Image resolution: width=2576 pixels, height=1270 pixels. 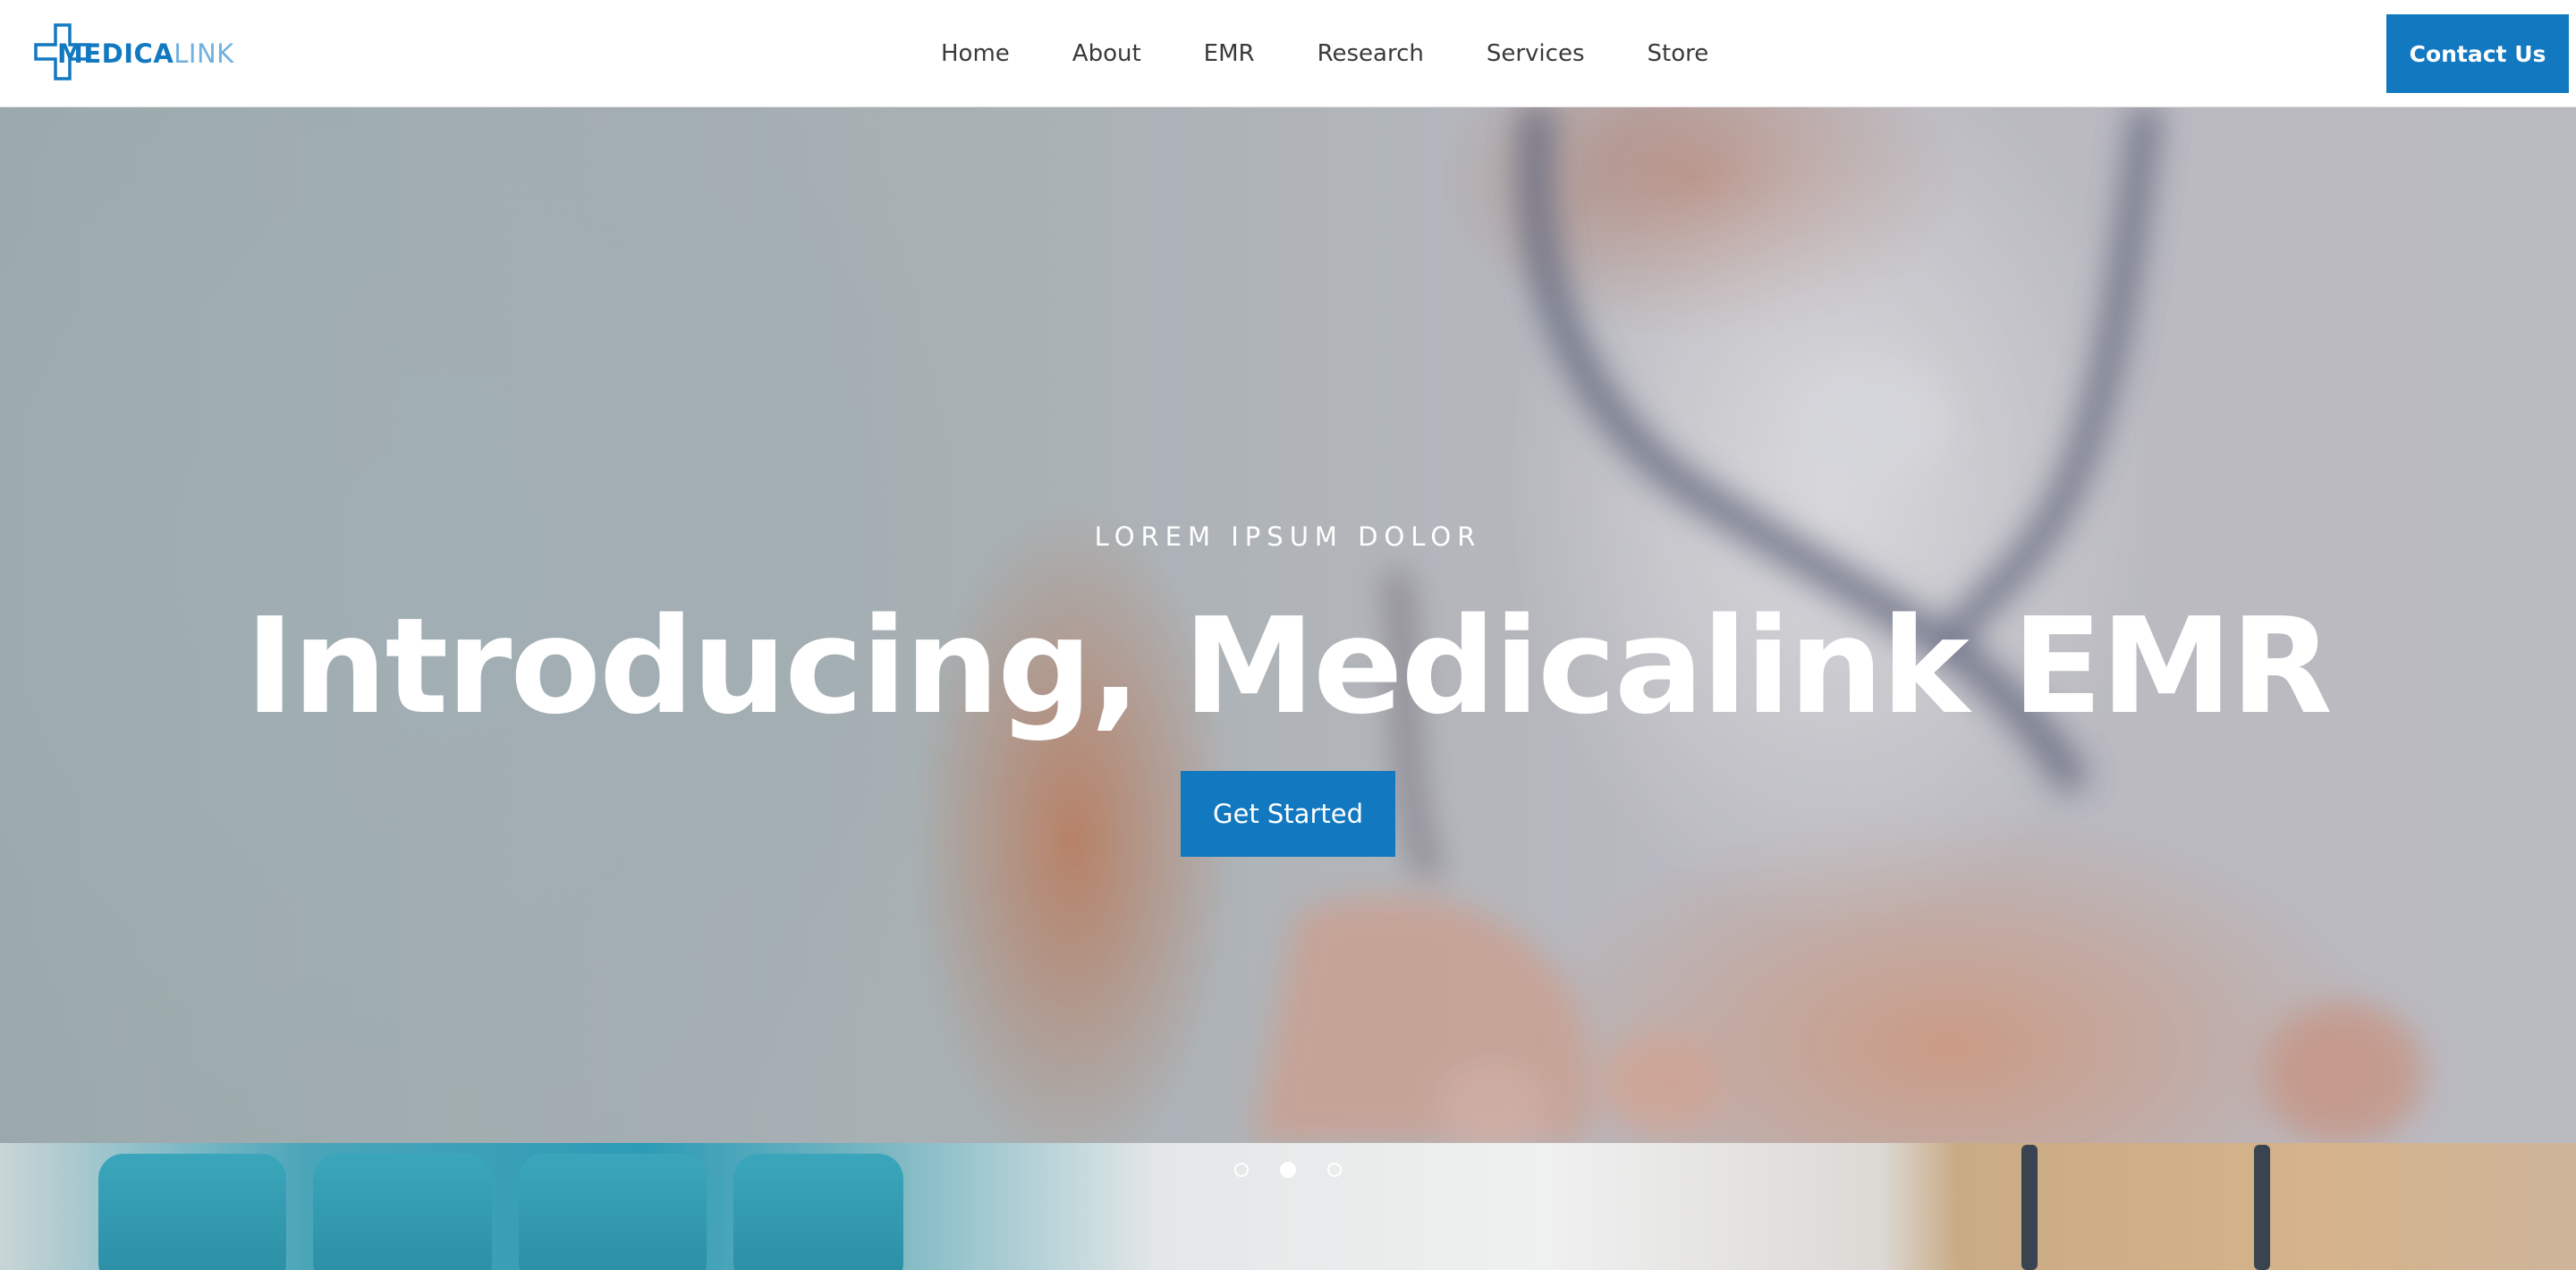 What do you see at coordinates (1536, 53) in the screenshot?
I see `nav-item-services: Services` at bounding box center [1536, 53].